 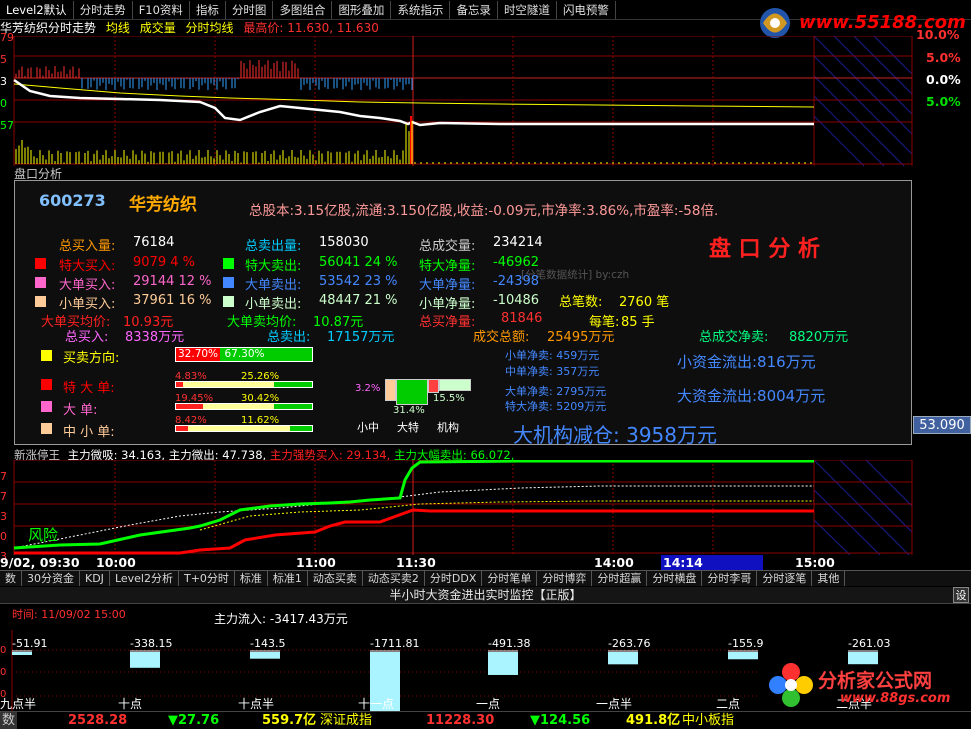 I want to click on axis-tick: 0, so click(x=3, y=650).